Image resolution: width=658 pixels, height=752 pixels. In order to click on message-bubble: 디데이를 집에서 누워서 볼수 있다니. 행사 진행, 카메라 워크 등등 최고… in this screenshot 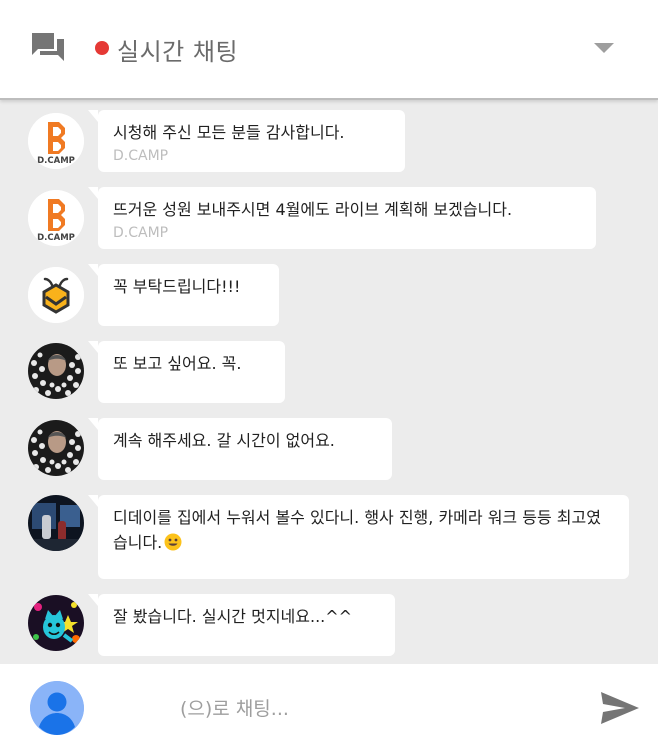, I will do `click(358, 537)`.